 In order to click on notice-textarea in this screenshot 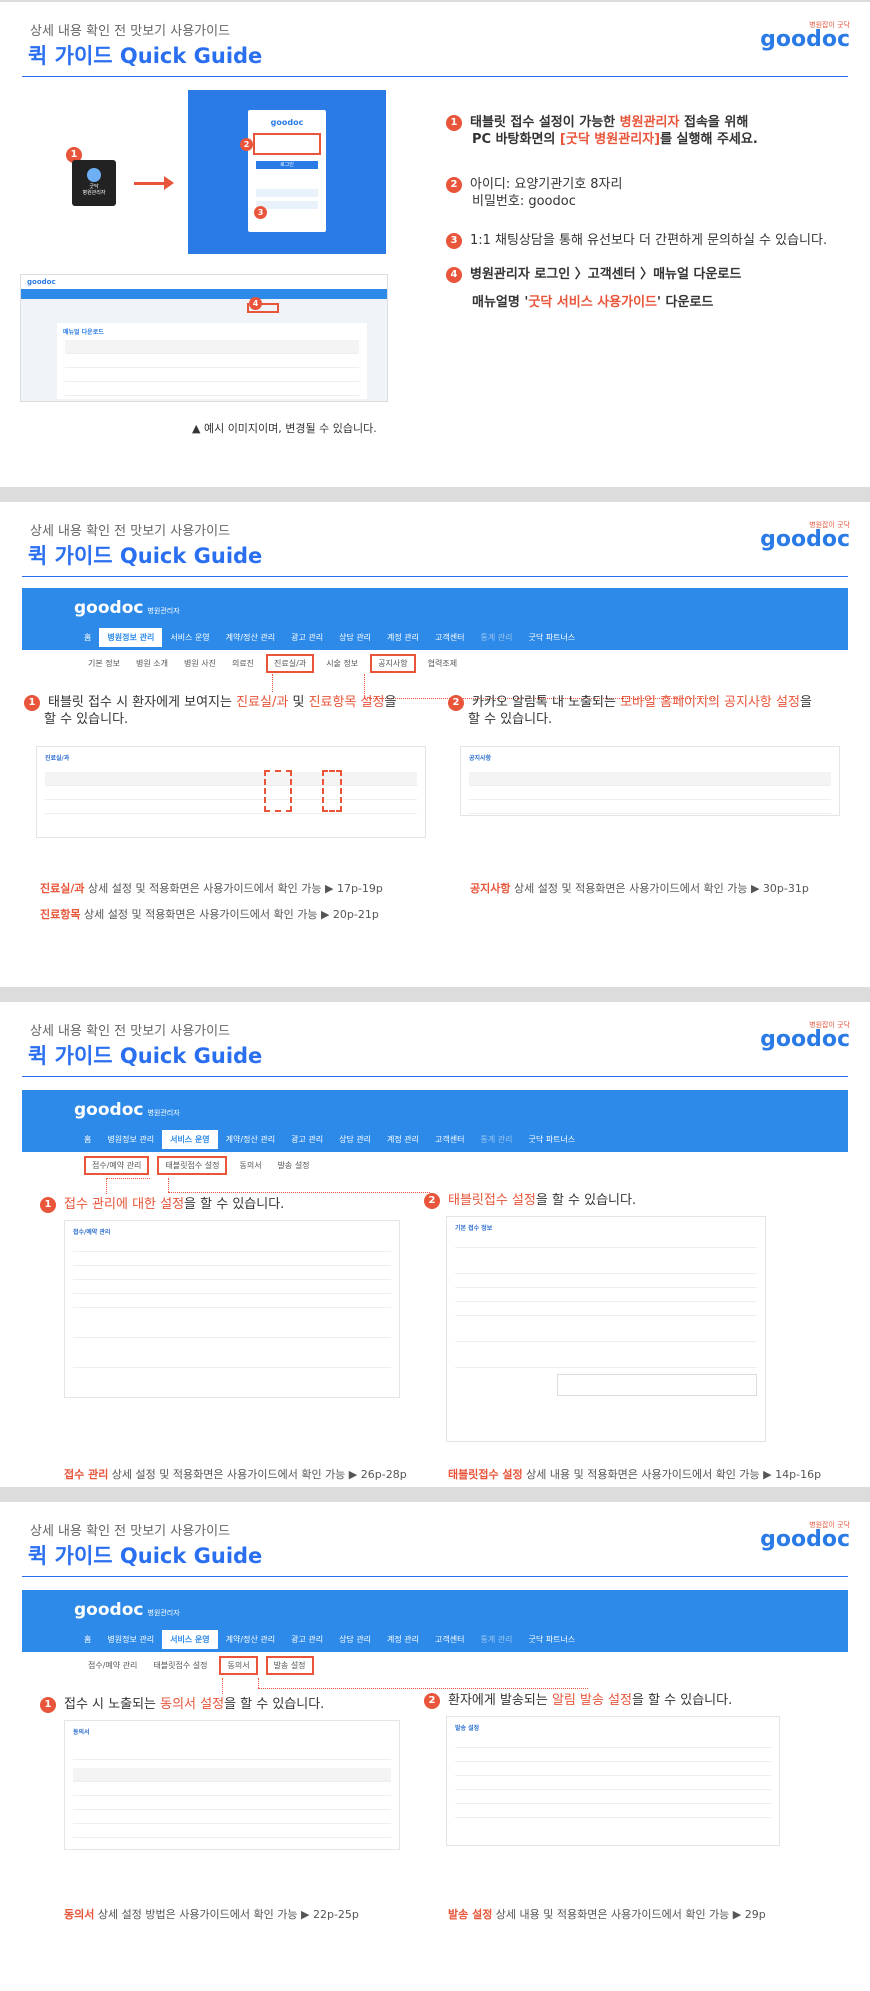, I will do `click(657, 1385)`.